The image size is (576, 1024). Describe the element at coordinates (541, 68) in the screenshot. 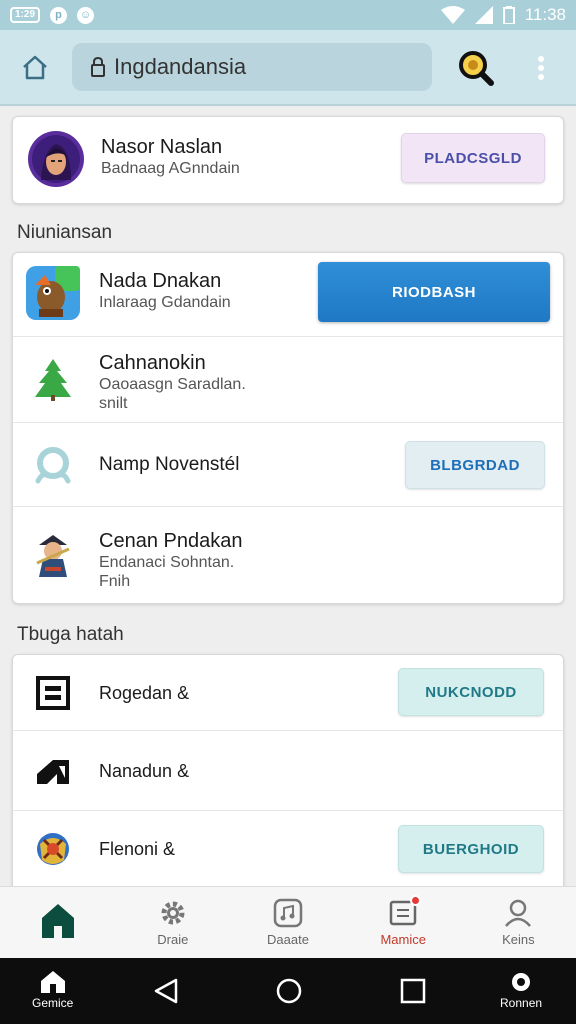

I see `more-vert-icon` at that location.